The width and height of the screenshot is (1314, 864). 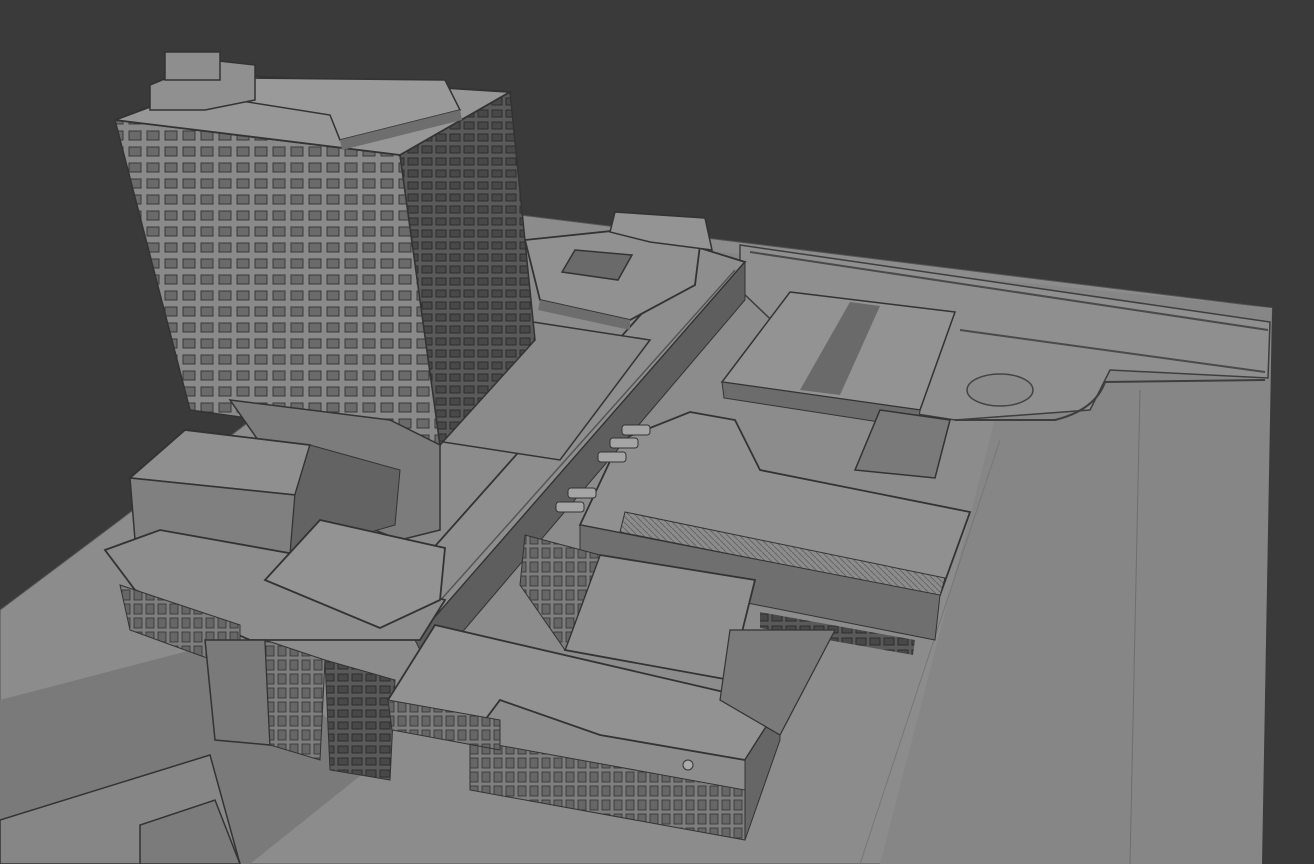 What do you see at coordinates (1000, 390) in the screenshot?
I see `round-plaza` at bounding box center [1000, 390].